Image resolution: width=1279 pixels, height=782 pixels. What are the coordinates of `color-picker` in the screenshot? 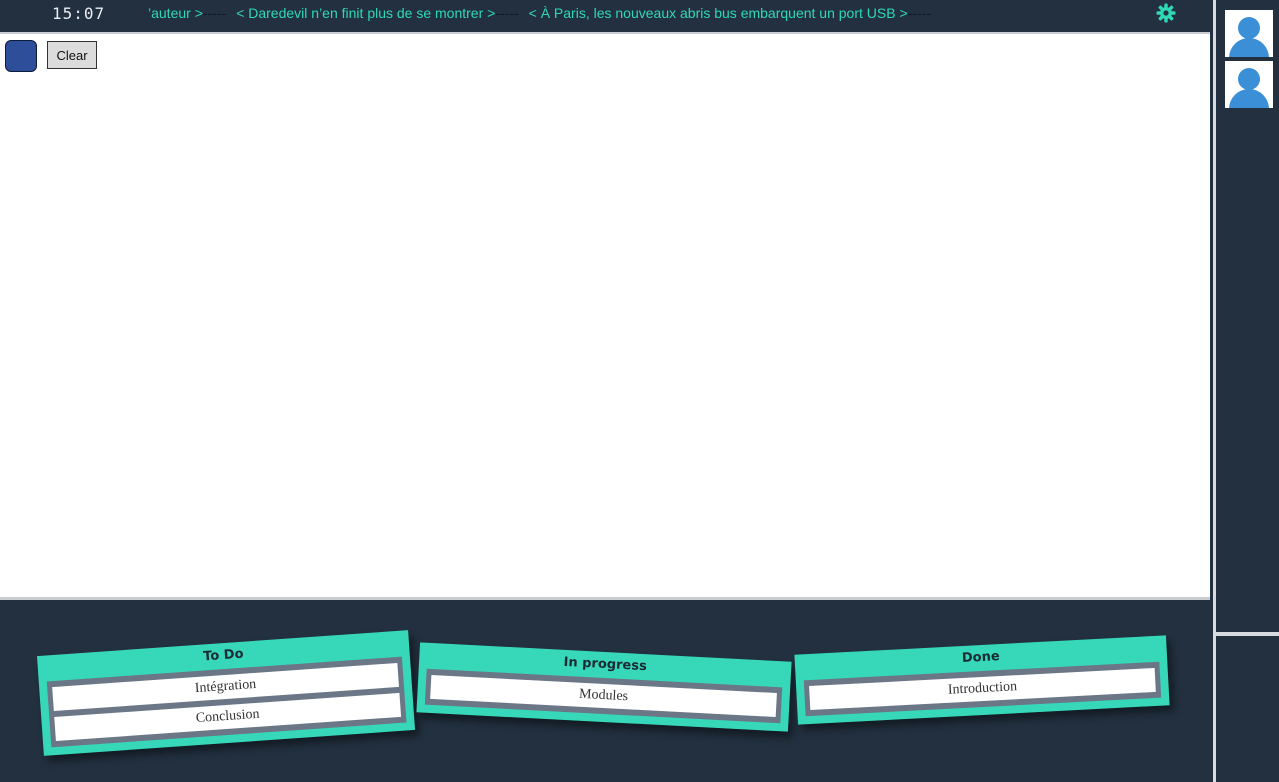 It's located at (21, 56).